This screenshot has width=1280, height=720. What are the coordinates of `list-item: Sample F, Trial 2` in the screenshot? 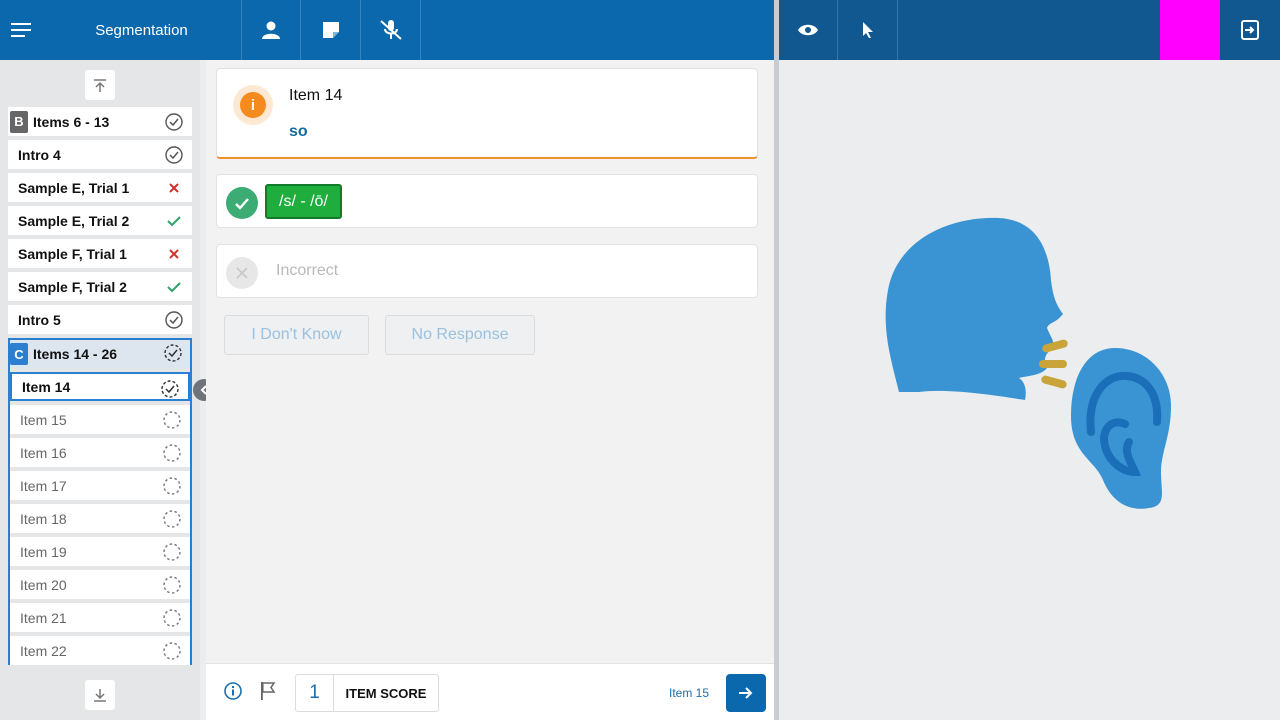 It's located at (100, 286).